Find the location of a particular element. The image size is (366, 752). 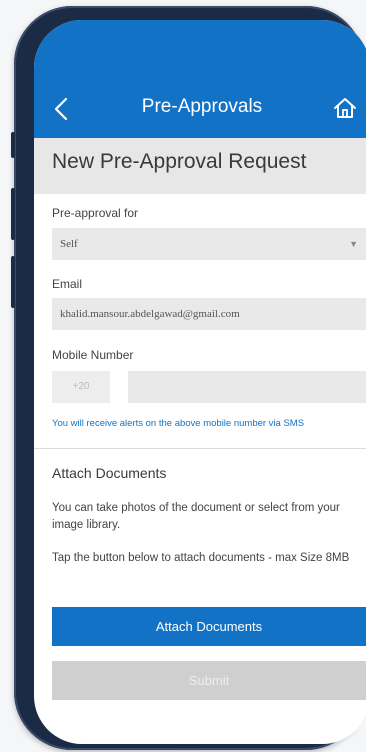

nav-title: Pre-Approvals is located at coordinates (202, 106).